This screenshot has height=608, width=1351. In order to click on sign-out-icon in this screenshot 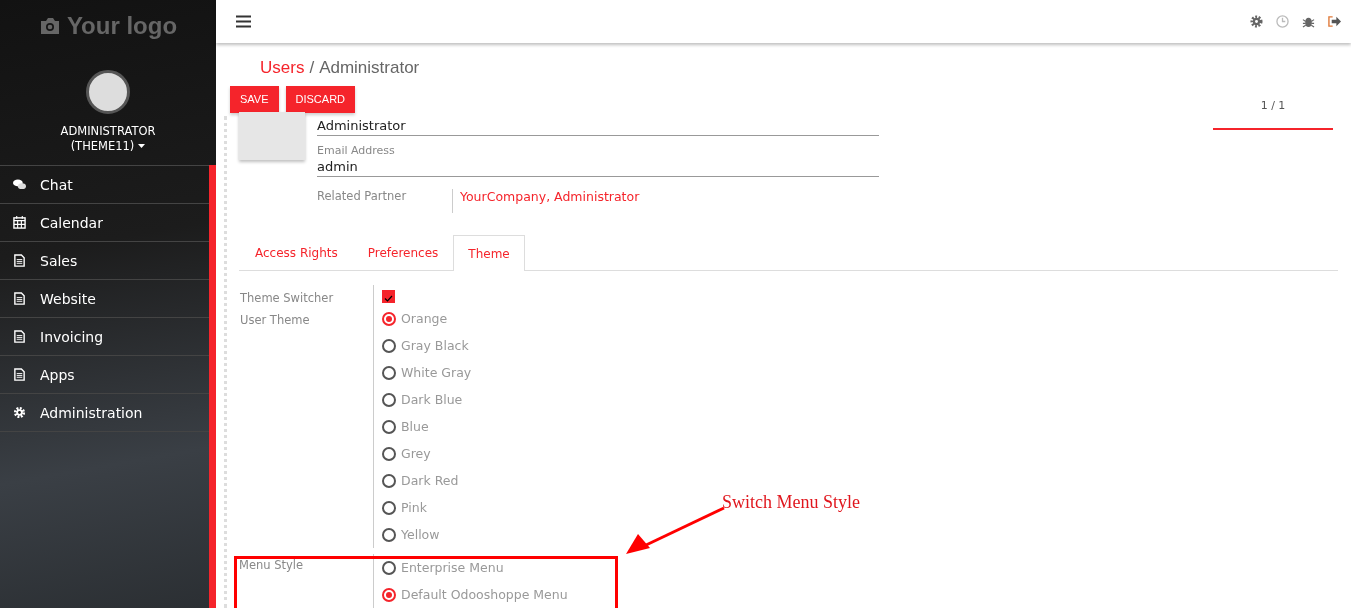, I will do `click(1334, 21)`.